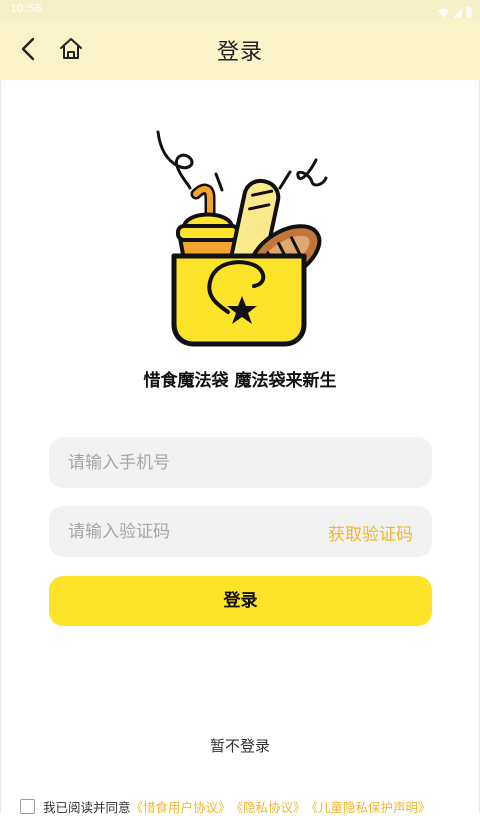 The image size is (480, 816). I want to click on magic-bag-illustration, so click(242, 238).